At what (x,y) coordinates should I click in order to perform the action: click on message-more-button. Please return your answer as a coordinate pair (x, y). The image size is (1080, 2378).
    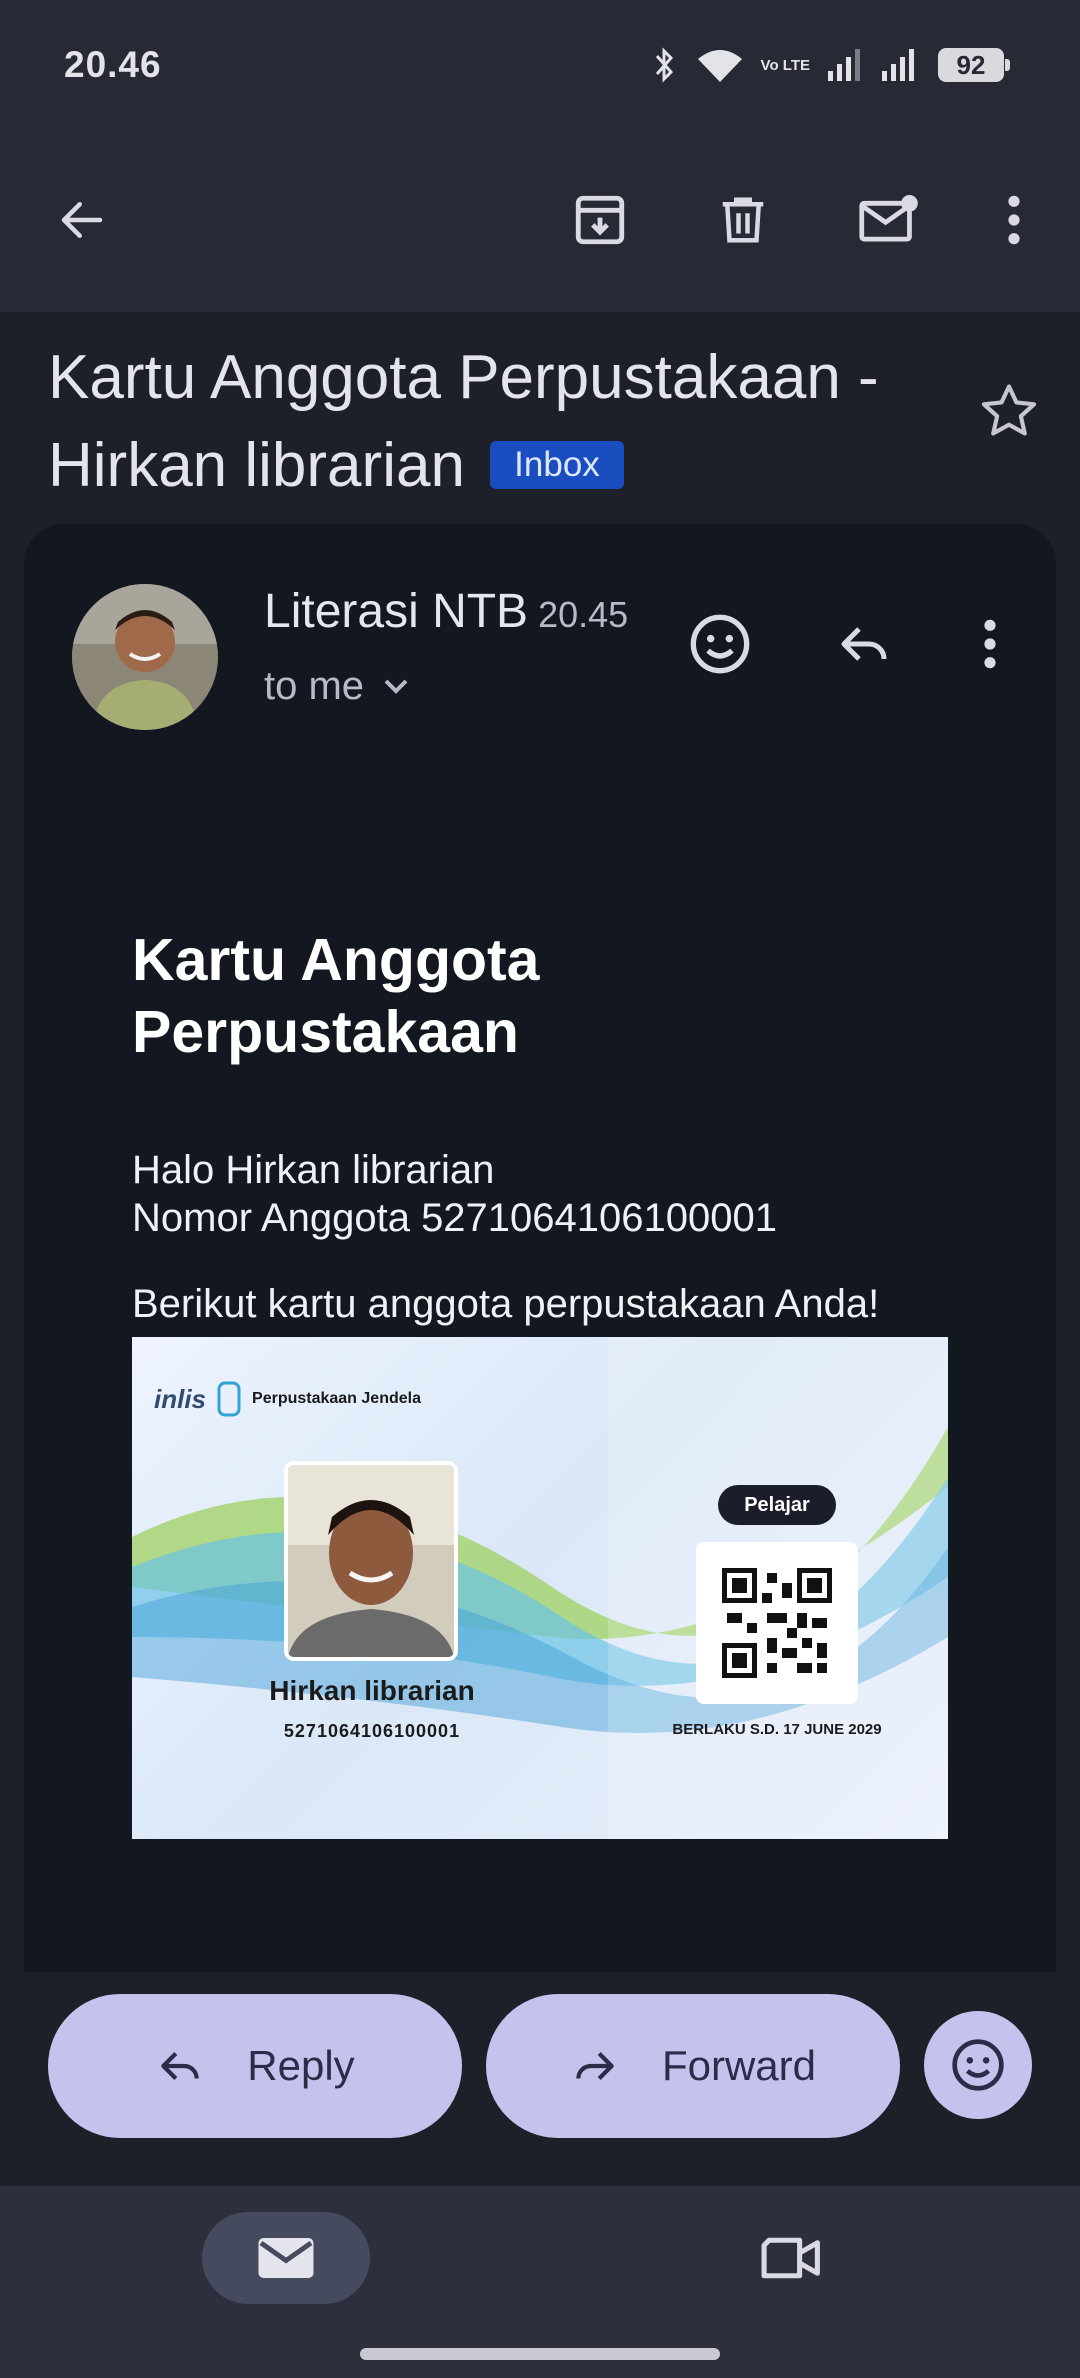
    Looking at the image, I should click on (990, 644).